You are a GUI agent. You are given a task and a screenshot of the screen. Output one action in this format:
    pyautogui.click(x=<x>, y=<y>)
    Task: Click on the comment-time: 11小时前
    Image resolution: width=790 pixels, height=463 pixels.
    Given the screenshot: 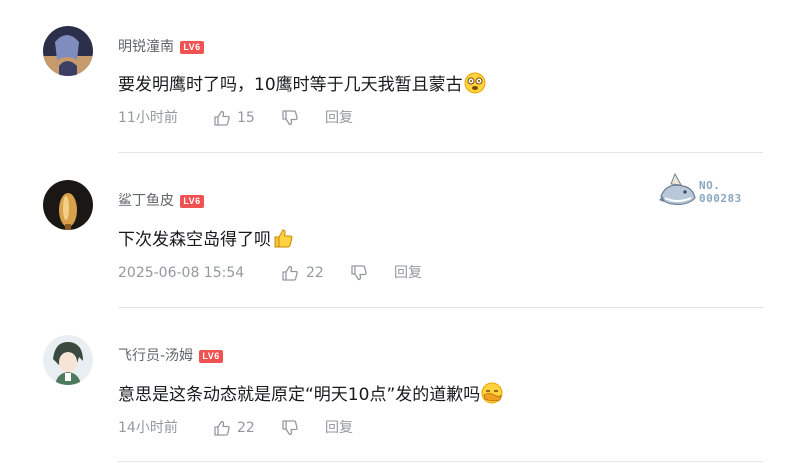 What is the action you would take?
    pyautogui.click(x=148, y=118)
    